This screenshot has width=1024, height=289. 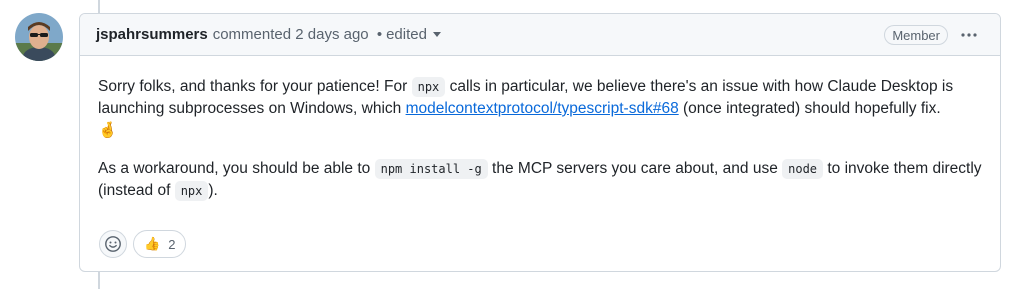 I want to click on thumbs-up-icon: 👍, so click(x=152, y=243).